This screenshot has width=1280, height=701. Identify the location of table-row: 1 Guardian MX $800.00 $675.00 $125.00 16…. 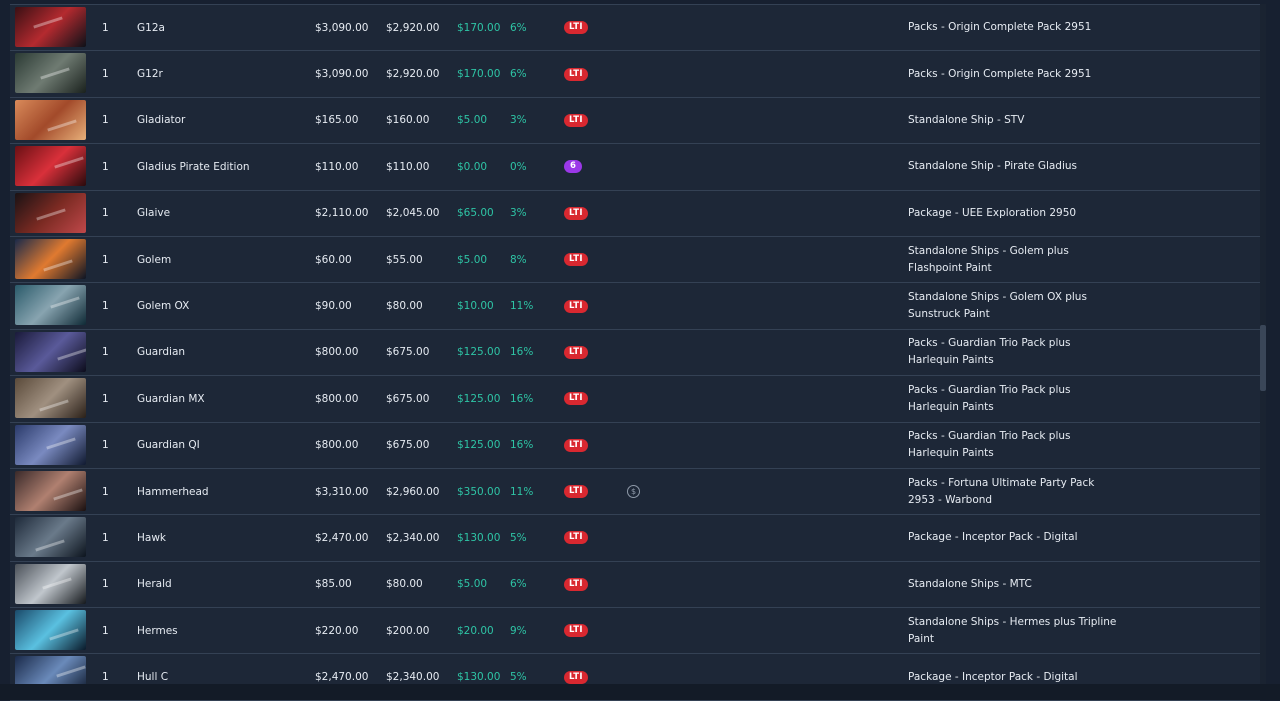
(635, 399).